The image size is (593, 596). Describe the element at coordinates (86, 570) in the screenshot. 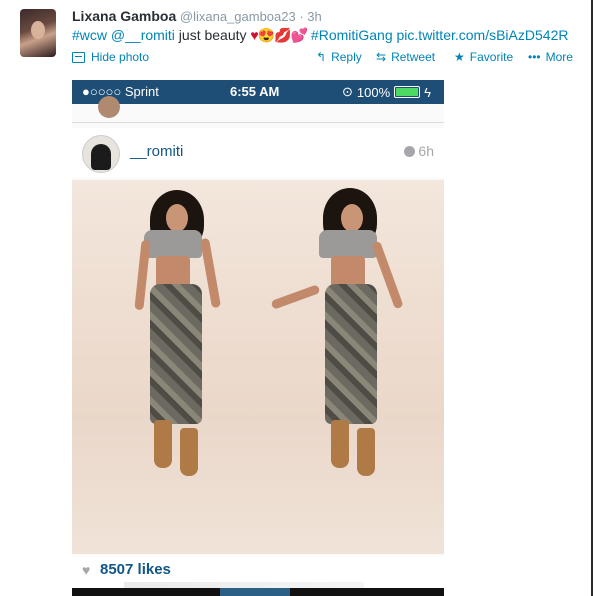

I see `heart-icon: ♥` at that location.